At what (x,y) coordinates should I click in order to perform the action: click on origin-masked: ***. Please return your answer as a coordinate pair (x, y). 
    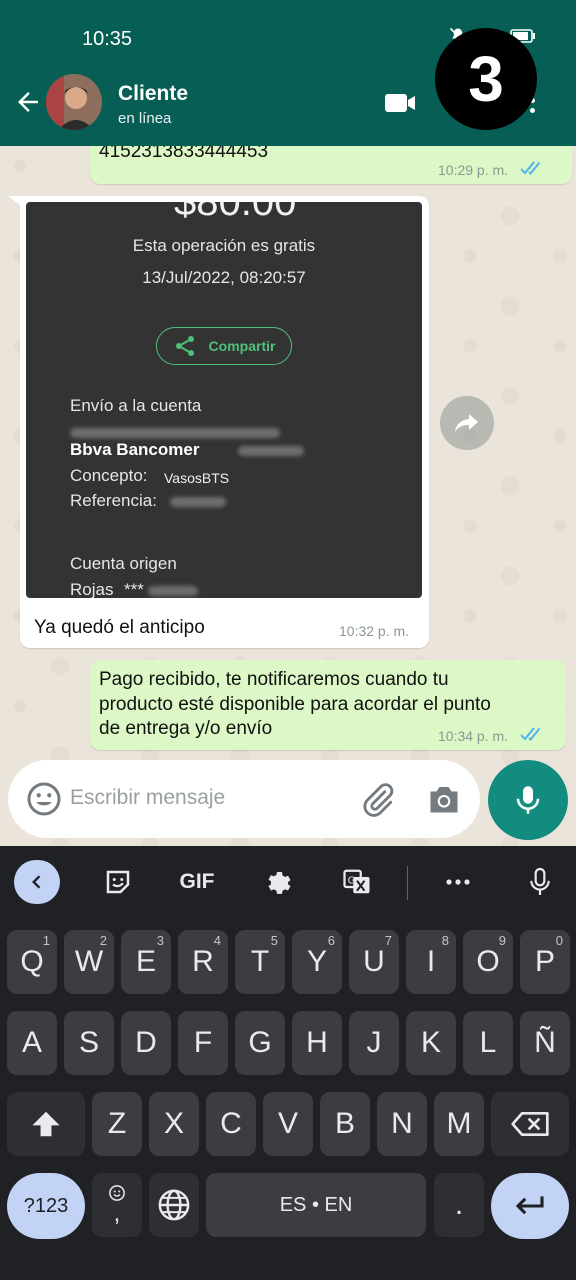
    Looking at the image, I should click on (134, 589).